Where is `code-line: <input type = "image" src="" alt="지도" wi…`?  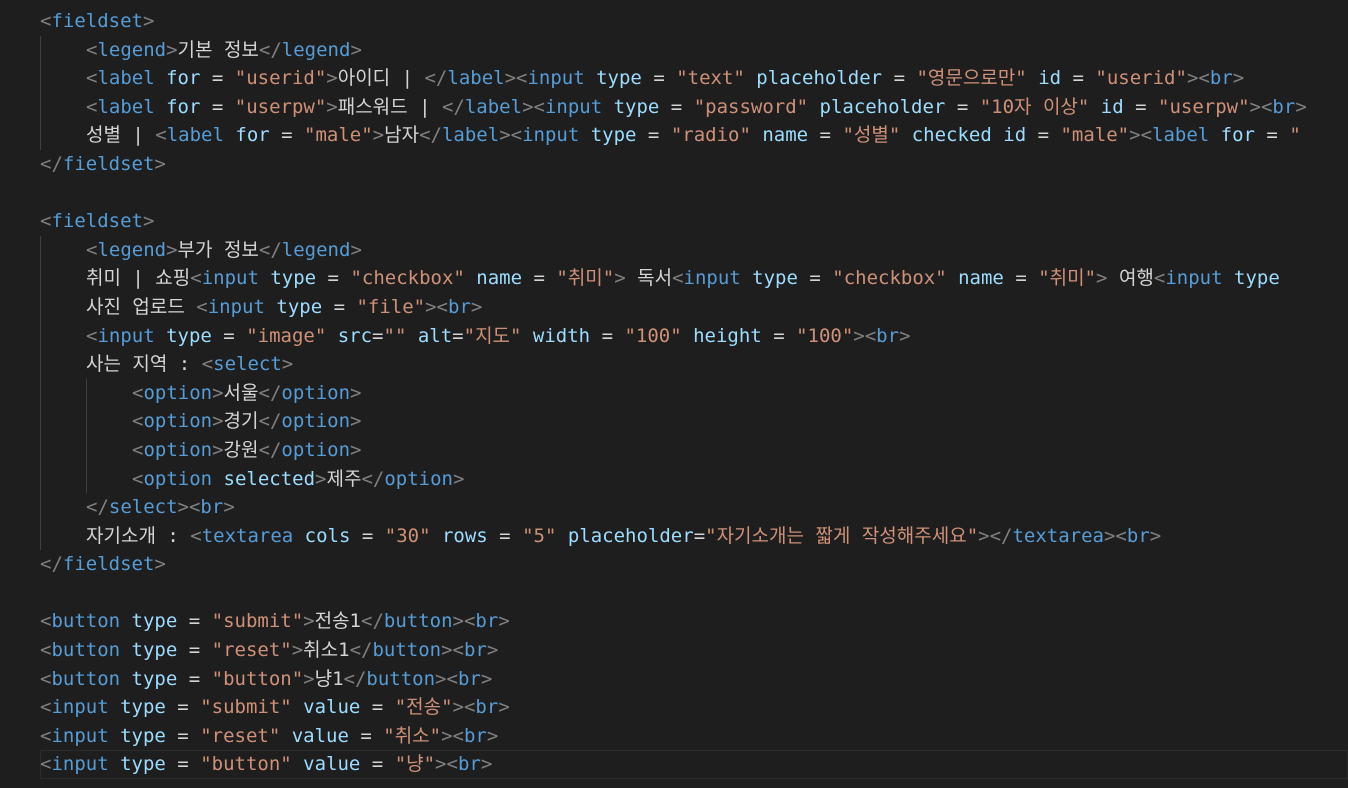
code-line: <input type = "image" src="" alt="지도" wi… is located at coordinates (694, 336).